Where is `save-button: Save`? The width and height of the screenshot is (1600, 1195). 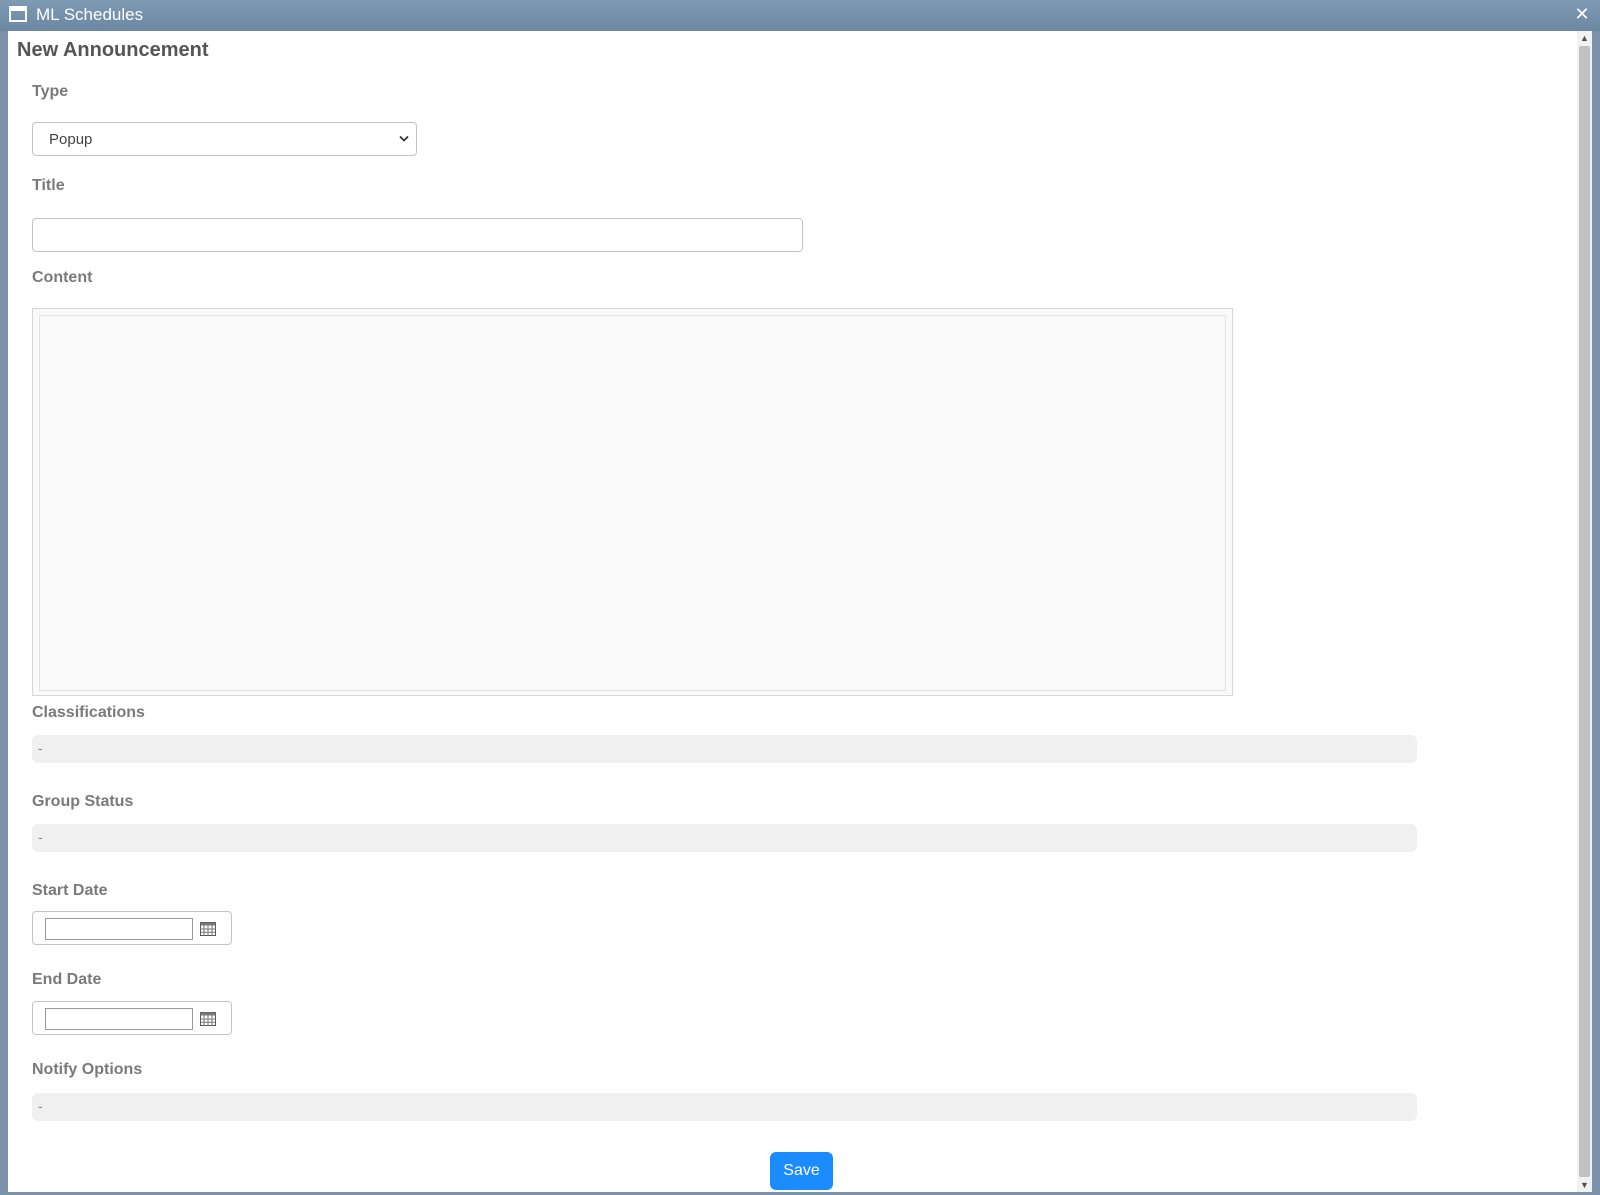 save-button: Save is located at coordinates (801, 1171).